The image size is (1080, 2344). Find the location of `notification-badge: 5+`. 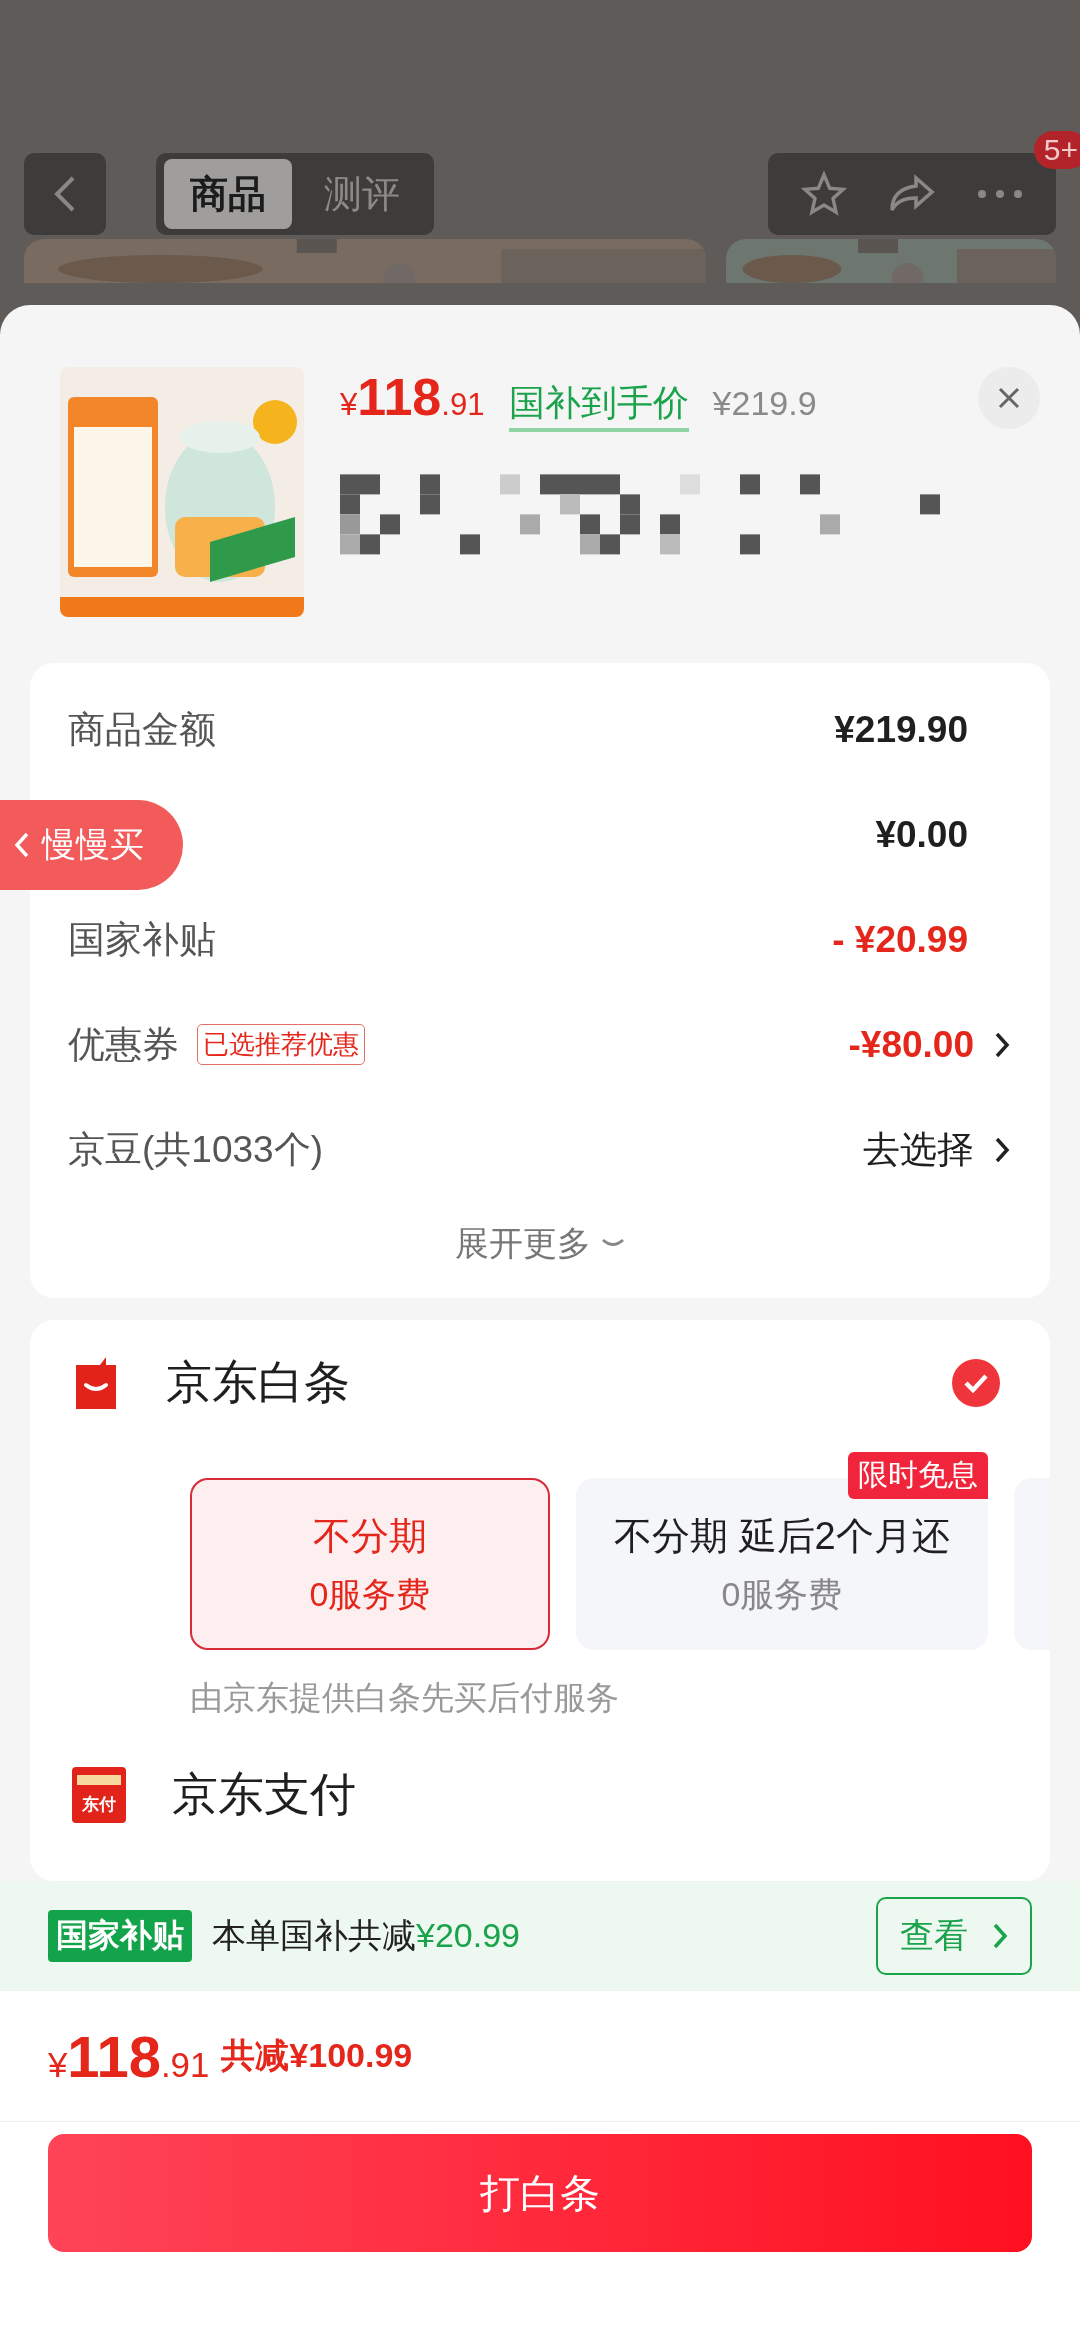

notification-badge: 5+ is located at coordinates (1056, 150).